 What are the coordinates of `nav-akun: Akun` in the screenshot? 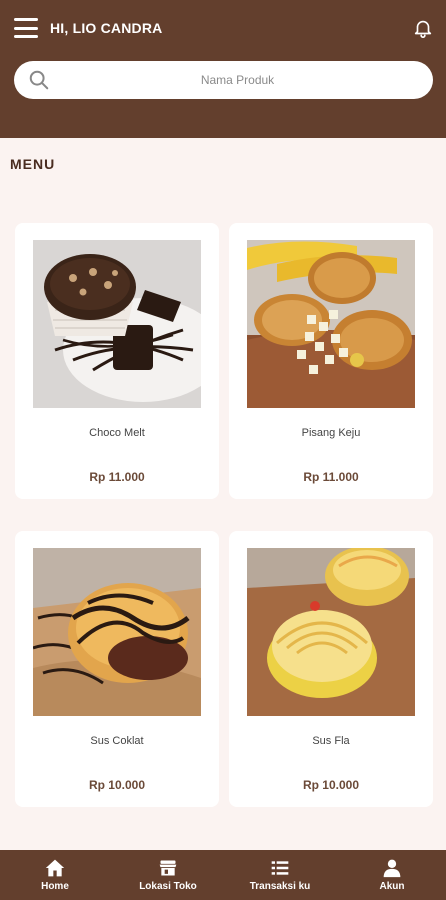 It's located at (392, 875).